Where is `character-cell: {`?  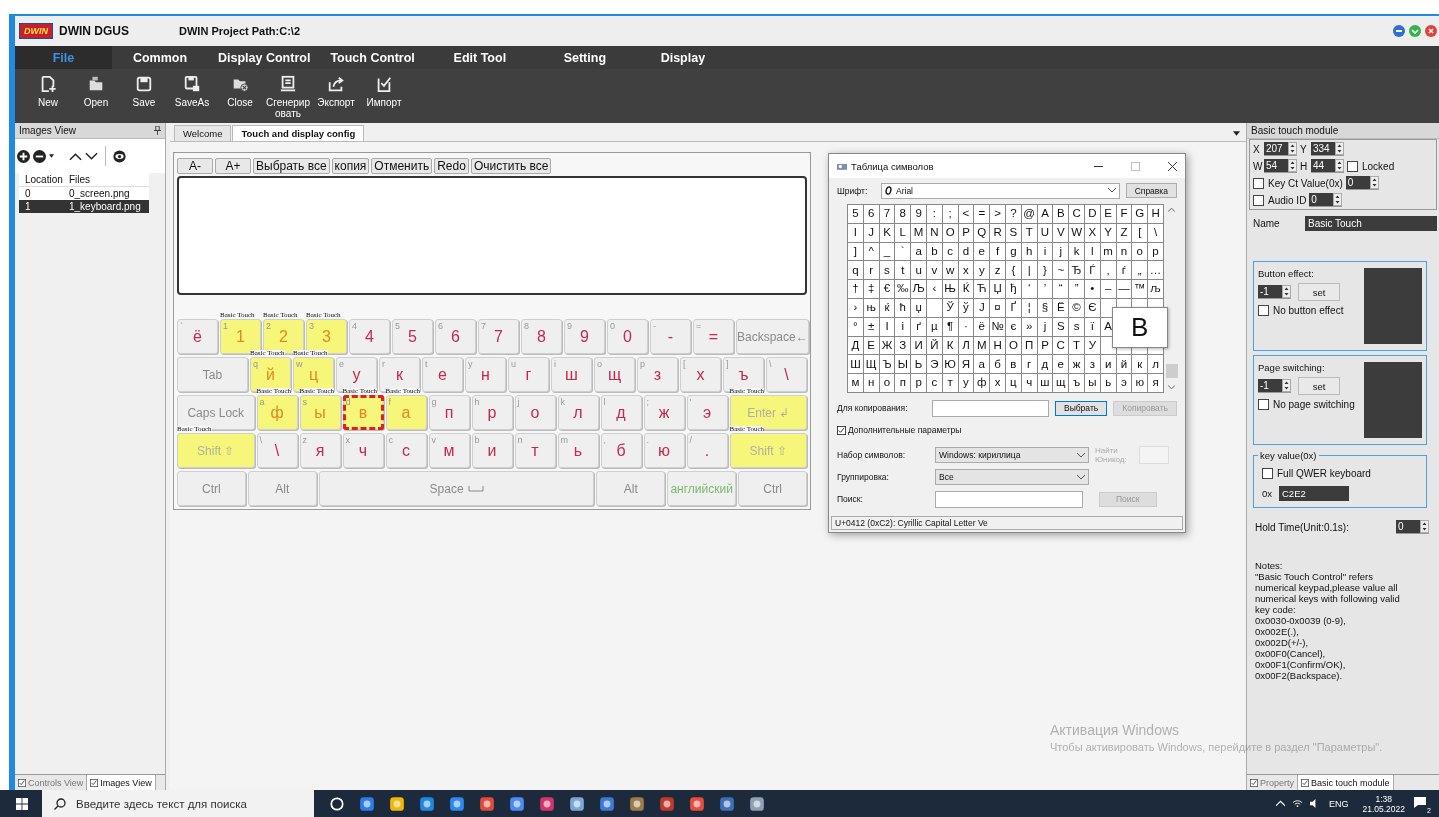
character-cell: { is located at coordinates (1013, 271).